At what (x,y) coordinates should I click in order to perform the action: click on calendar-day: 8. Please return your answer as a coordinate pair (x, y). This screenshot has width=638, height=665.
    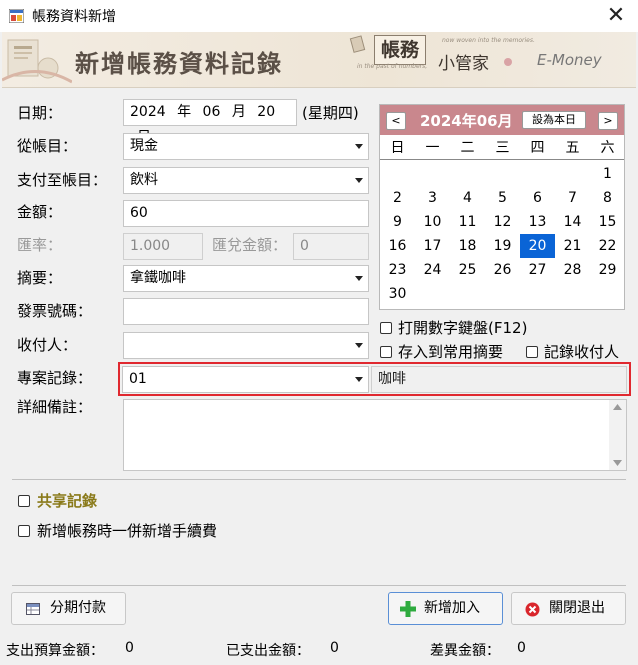
    Looking at the image, I should click on (607, 198).